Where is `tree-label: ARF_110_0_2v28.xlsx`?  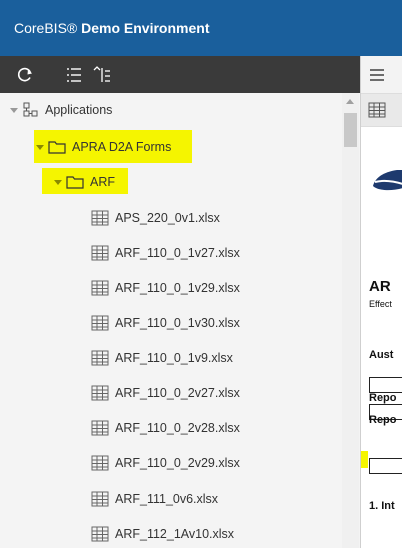 tree-label: ARF_110_0_2v28.xlsx is located at coordinates (177, 428).